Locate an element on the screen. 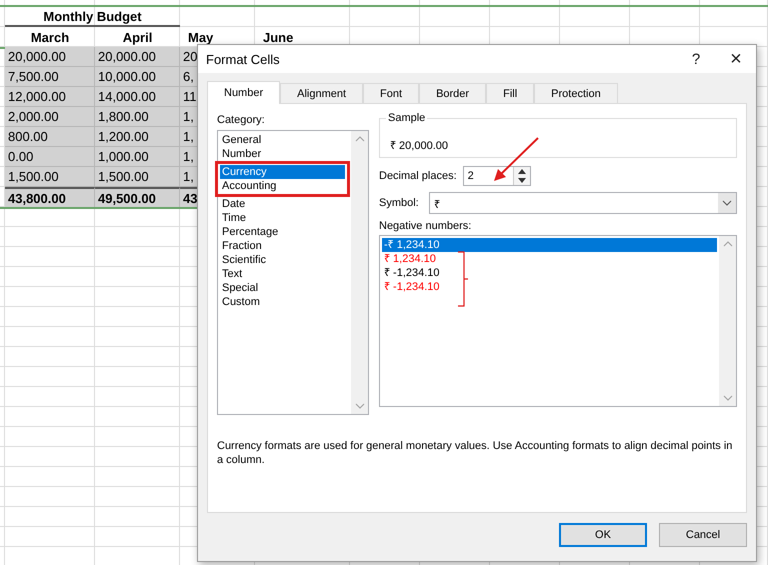  sheet-title: Monthly Budget is located at coordinates (92, 17).